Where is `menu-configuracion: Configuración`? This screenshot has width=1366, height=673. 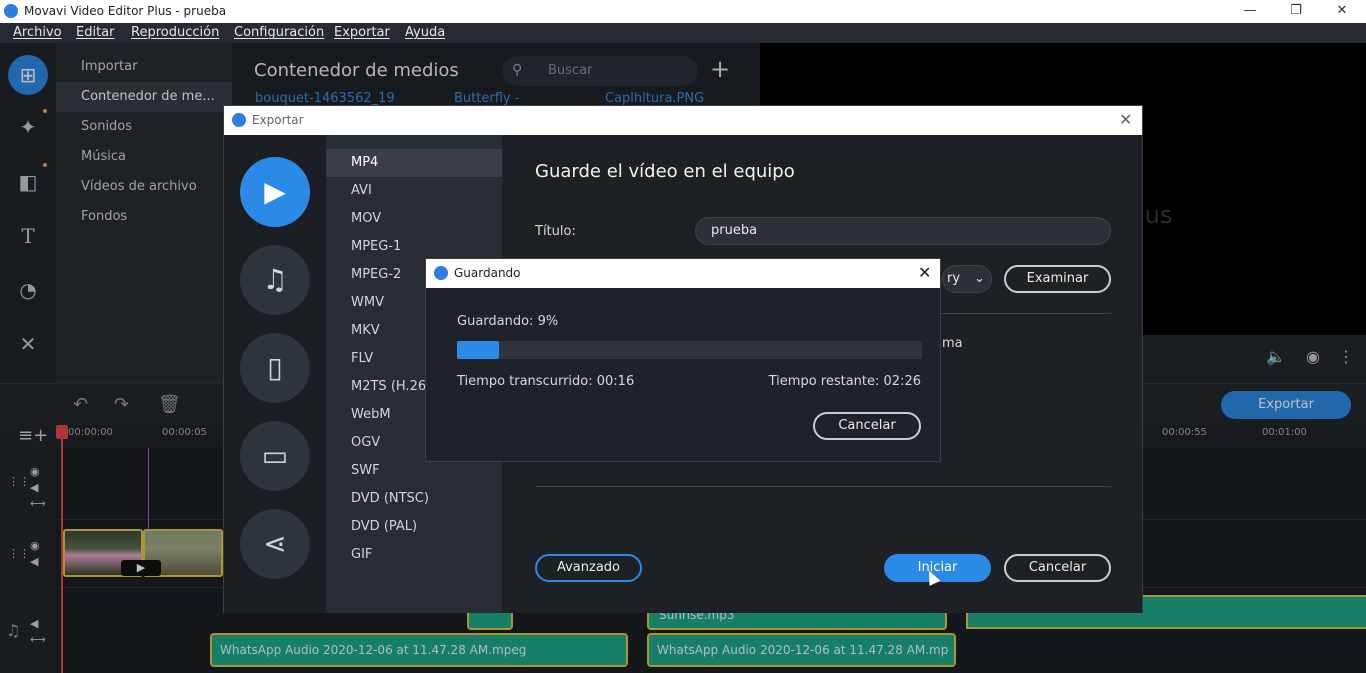 menu-configuracion: Configuración is located at coordinates (279, 32).